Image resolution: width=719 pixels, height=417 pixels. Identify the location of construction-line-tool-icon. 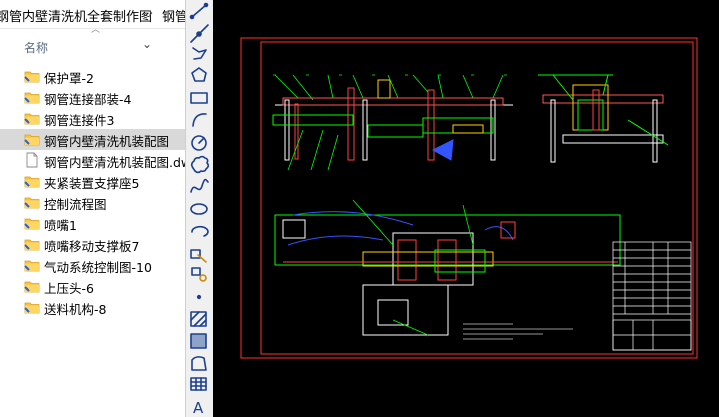
(199, 33).